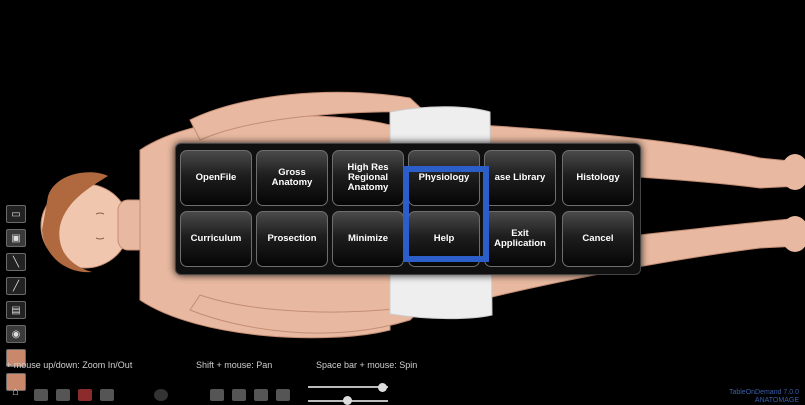 This screenshot has height=405, width=805. What do you see at coordinates (402, 394) in the screenshot?
I see `bottom-toolbar: ⌂` at bounding box center [402, 394].